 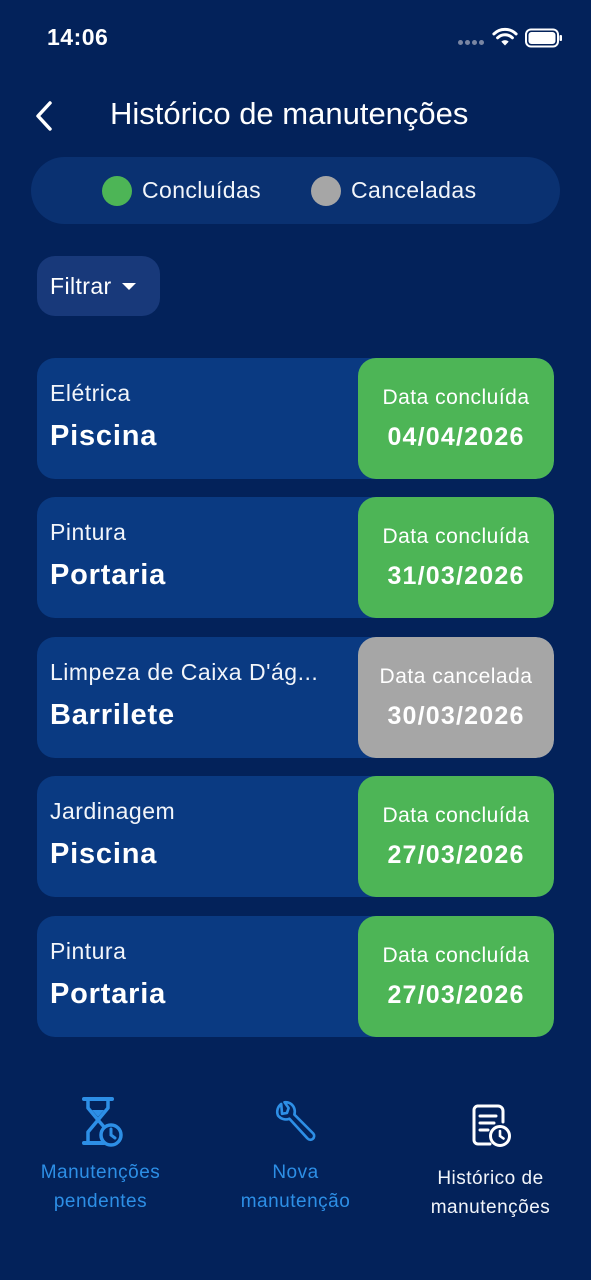 I want to click on nav-label: Histórico de manutenções, so click(x=490, y=1193).